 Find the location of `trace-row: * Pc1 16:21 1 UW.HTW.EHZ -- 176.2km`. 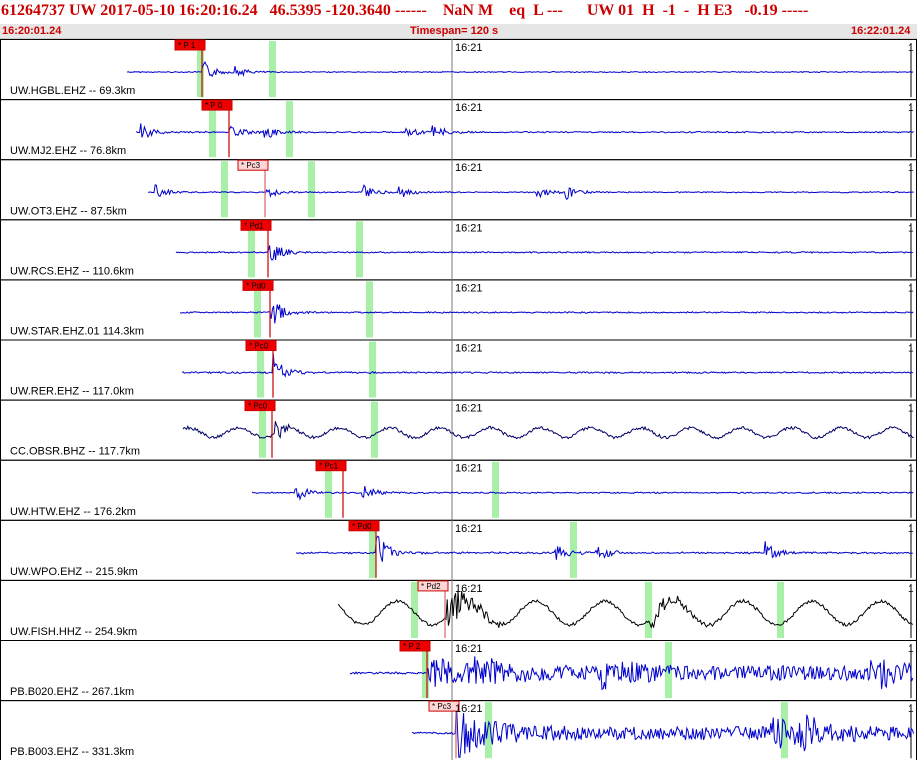

trace-row: * Pc1 16:21 1 UW.HTW.EHZ -- 176.2km is located at coordinates (458, 490).